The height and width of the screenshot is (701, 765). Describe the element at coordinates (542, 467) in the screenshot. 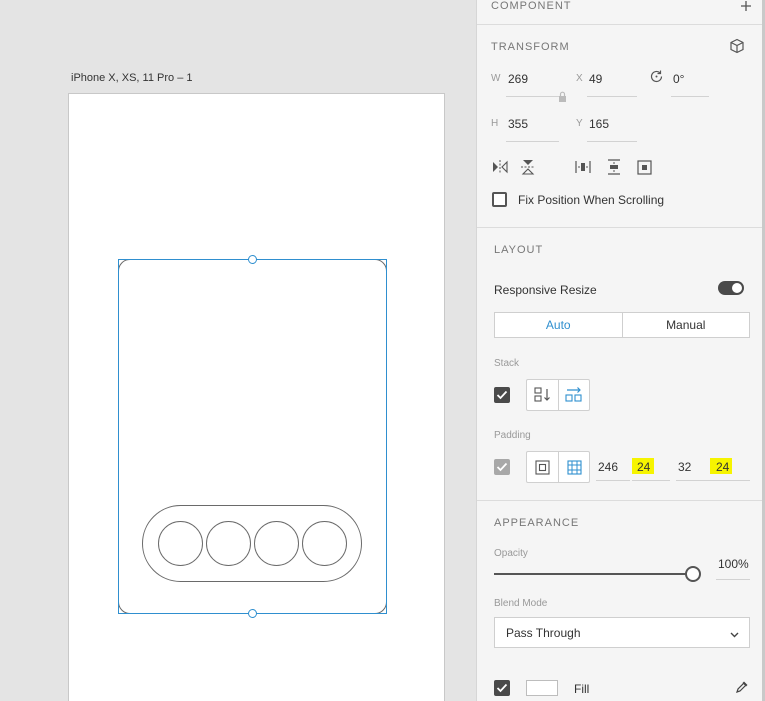

I see `padding-uniform-icon` at that location.